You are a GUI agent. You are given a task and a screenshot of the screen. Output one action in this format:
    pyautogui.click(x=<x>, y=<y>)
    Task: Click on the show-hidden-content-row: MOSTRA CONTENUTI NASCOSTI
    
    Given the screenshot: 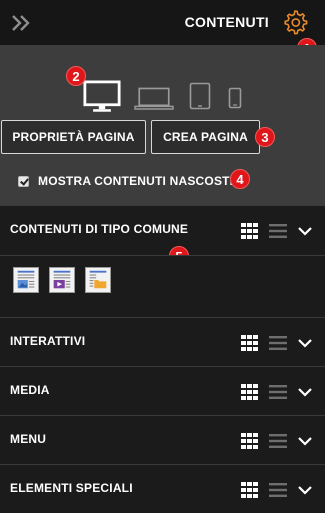 What is the action you would take?
    pyautogui.click(x=125, y=181)
    